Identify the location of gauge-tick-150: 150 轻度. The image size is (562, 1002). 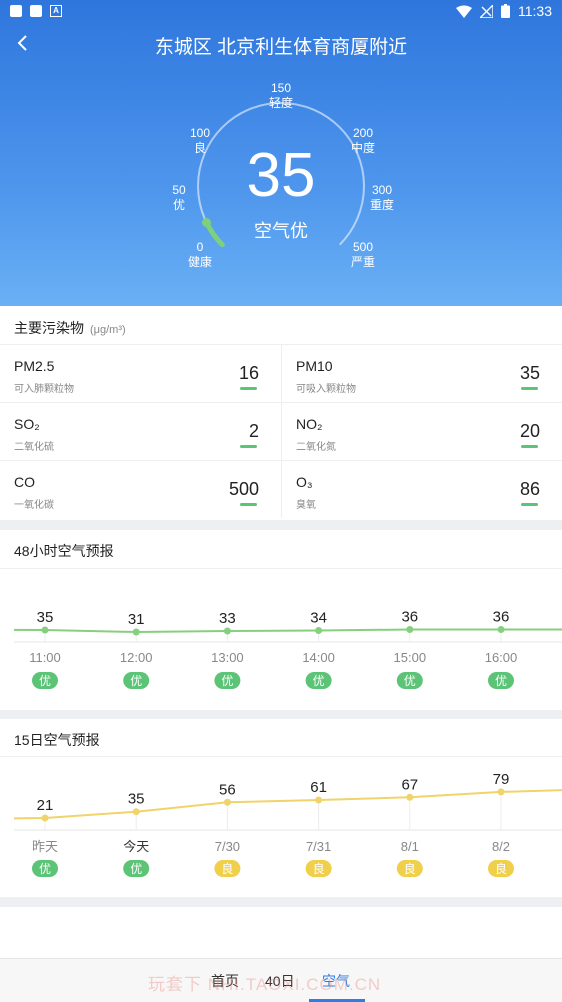
(280, 95).